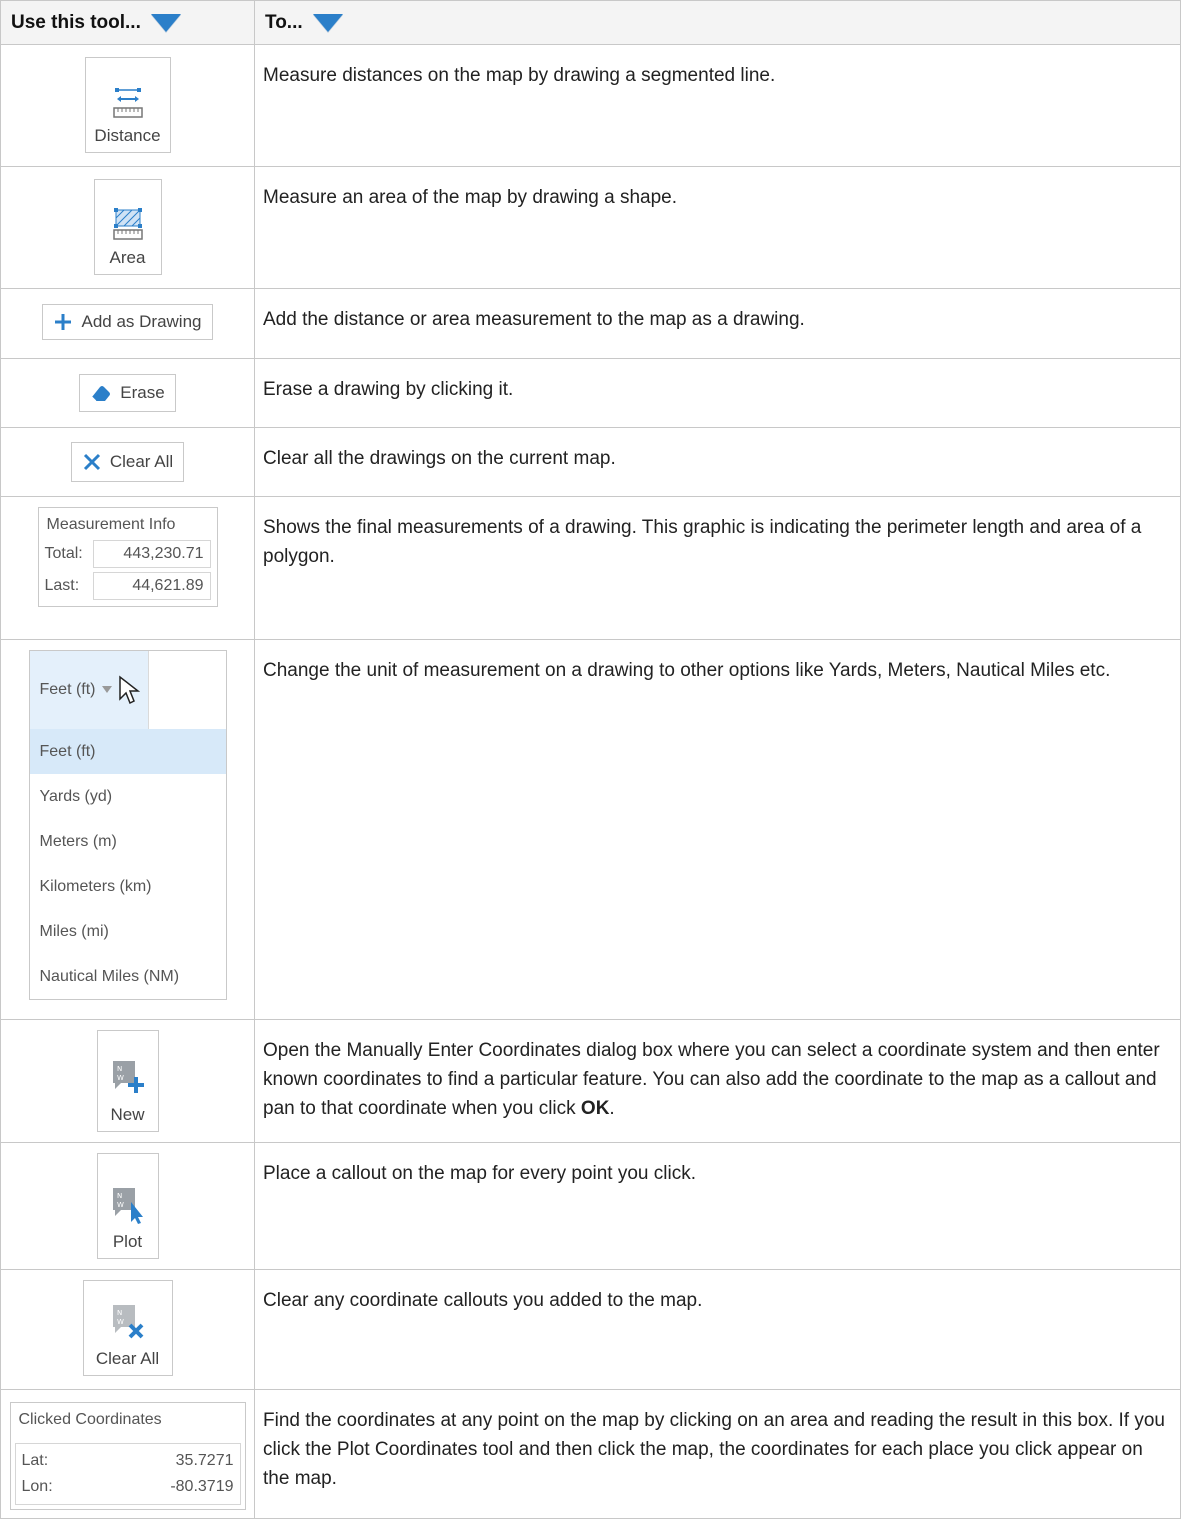 The width and height of the screenshot is (1182, 1534). I want to click on tool-label: Distance, so click(127, 135).